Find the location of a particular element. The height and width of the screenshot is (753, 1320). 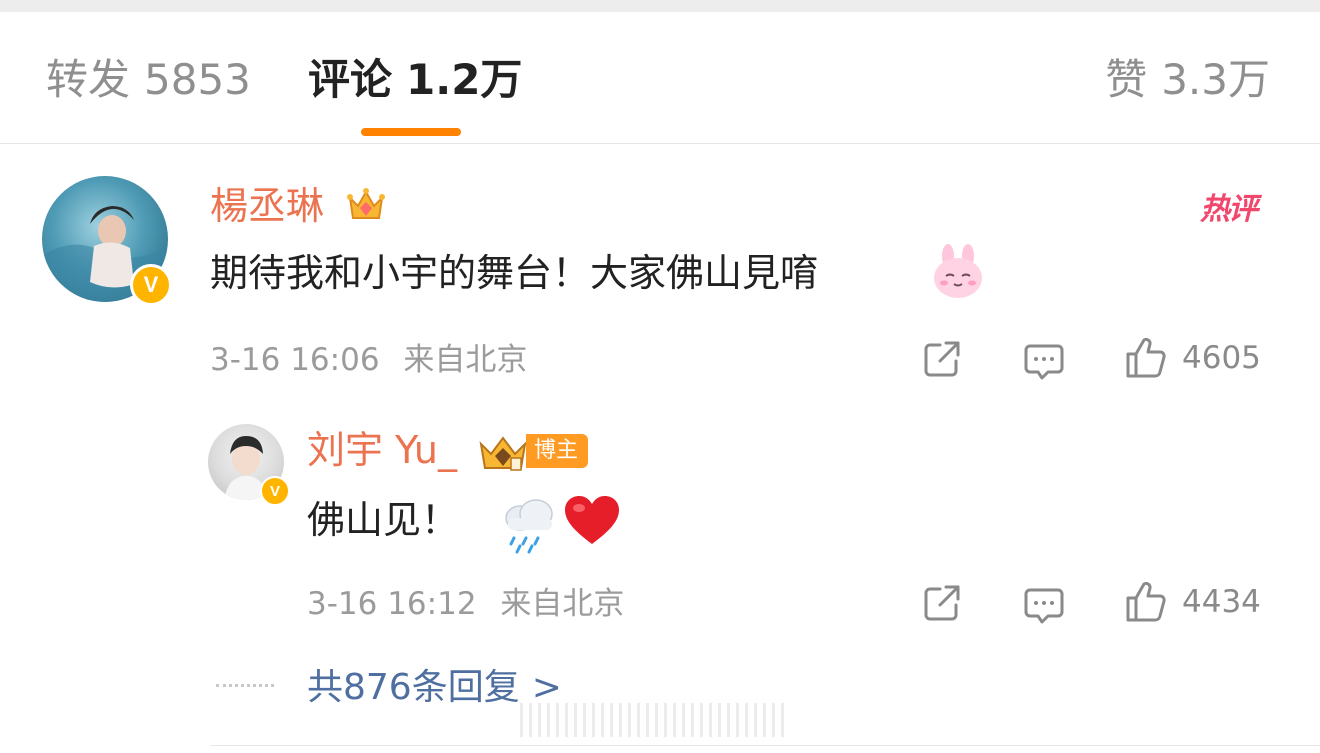

tab-repost-count: 5853 is located at coordinates (197, 79).